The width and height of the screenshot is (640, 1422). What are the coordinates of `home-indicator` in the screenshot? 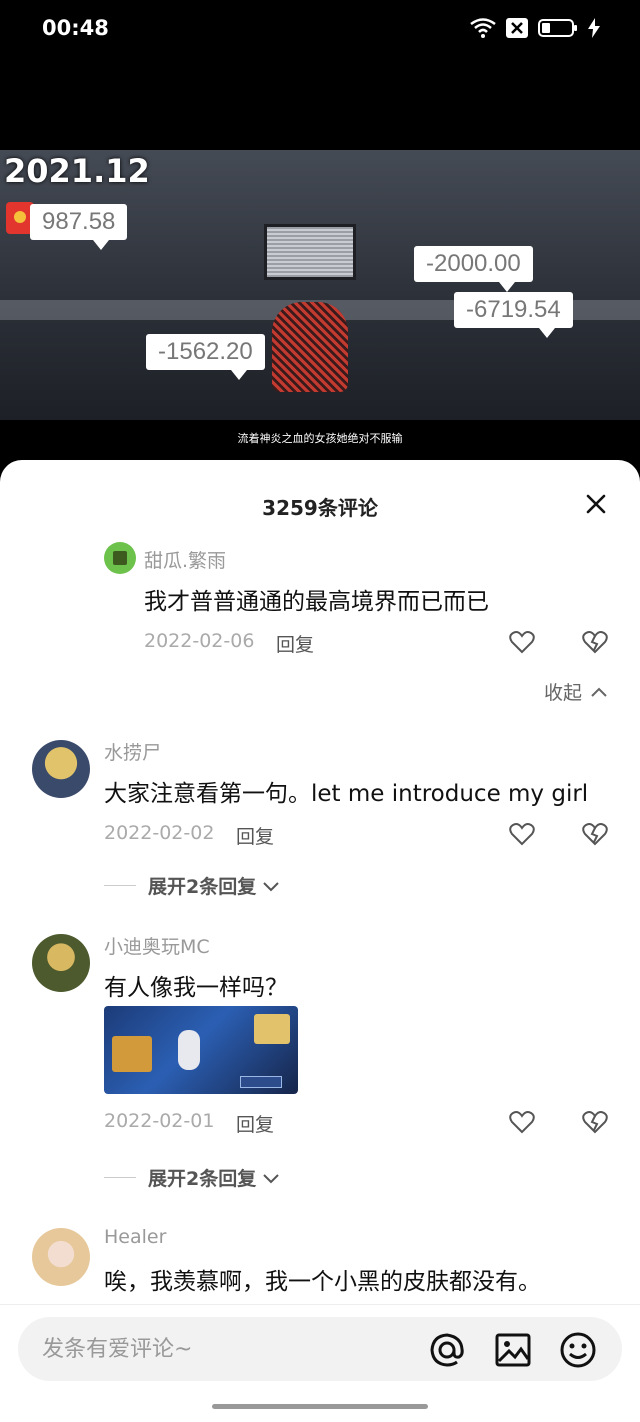 It's located at (320, 1406).